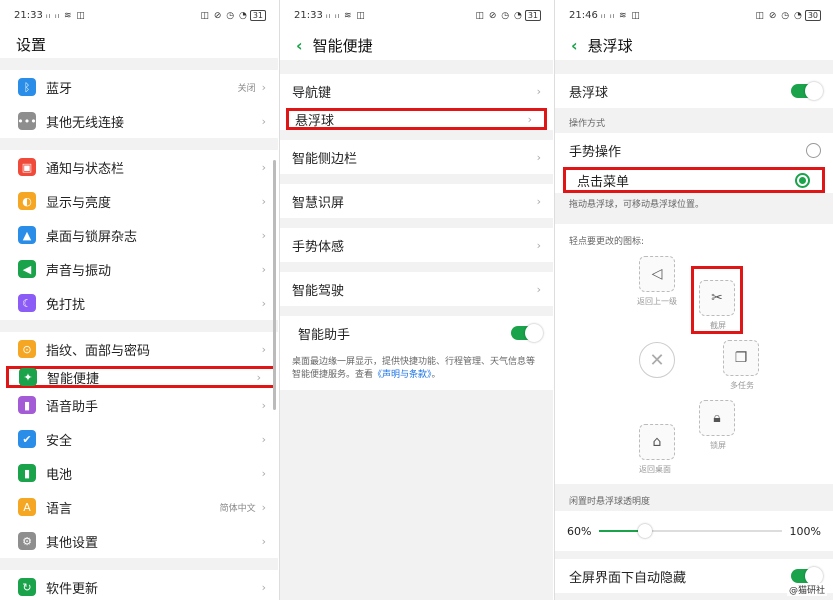  I want to click on battery-level: 30, so click(812, 15).